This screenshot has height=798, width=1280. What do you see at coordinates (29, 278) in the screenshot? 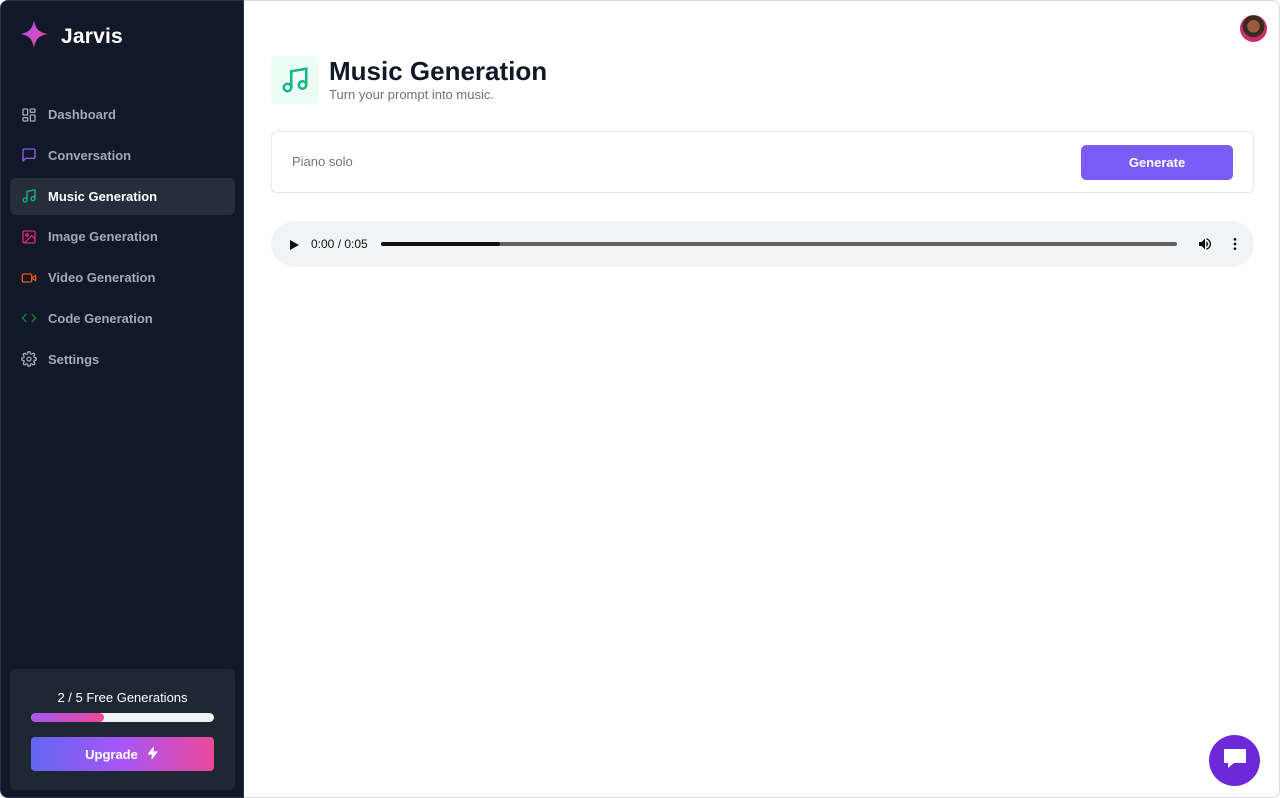
I see `video-icon` at bounding box center [29, 278].